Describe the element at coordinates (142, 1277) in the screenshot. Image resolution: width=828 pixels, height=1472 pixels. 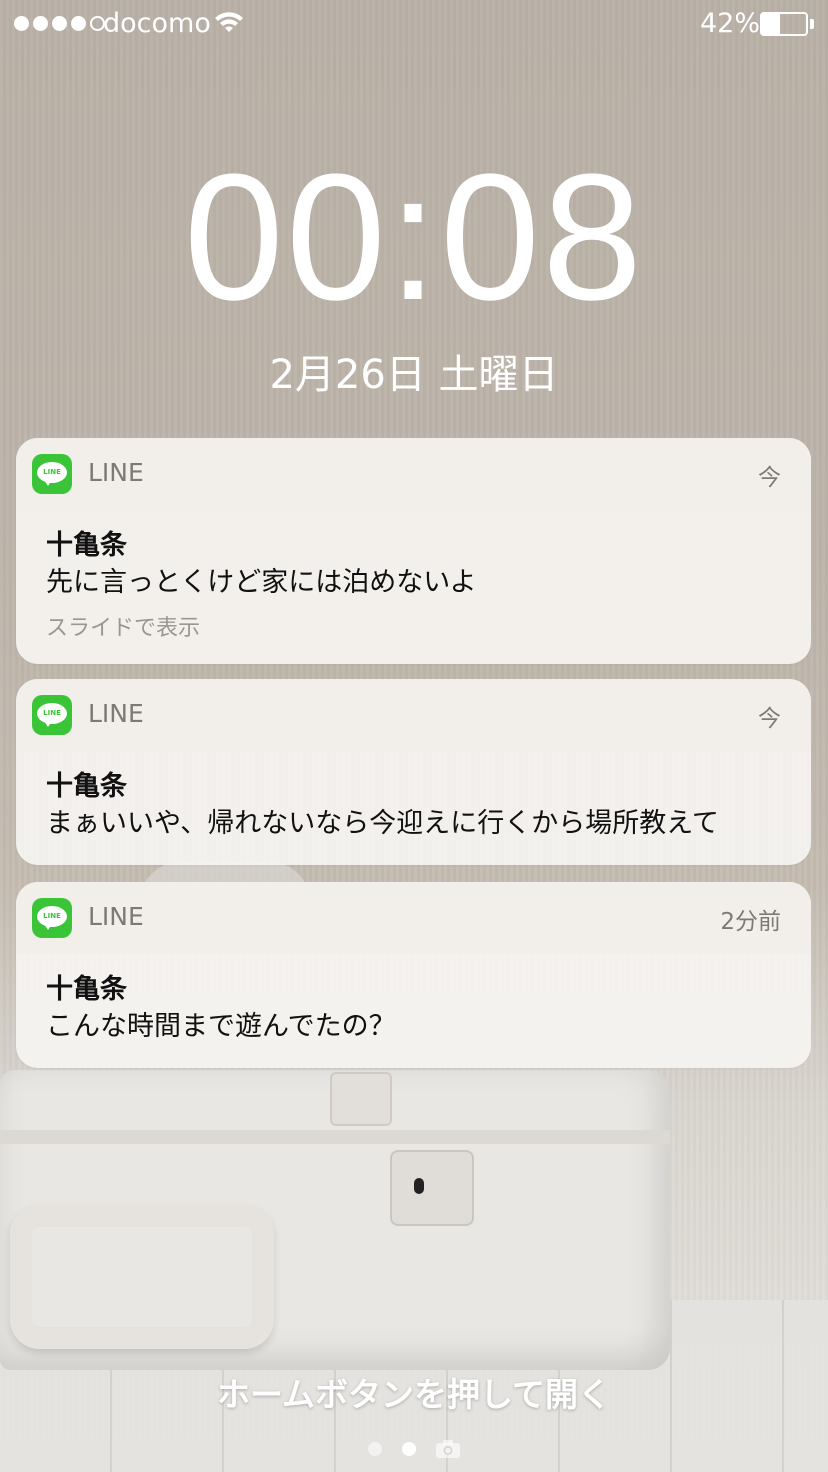
I see `wallpaper-suitcase-handle` at that location.